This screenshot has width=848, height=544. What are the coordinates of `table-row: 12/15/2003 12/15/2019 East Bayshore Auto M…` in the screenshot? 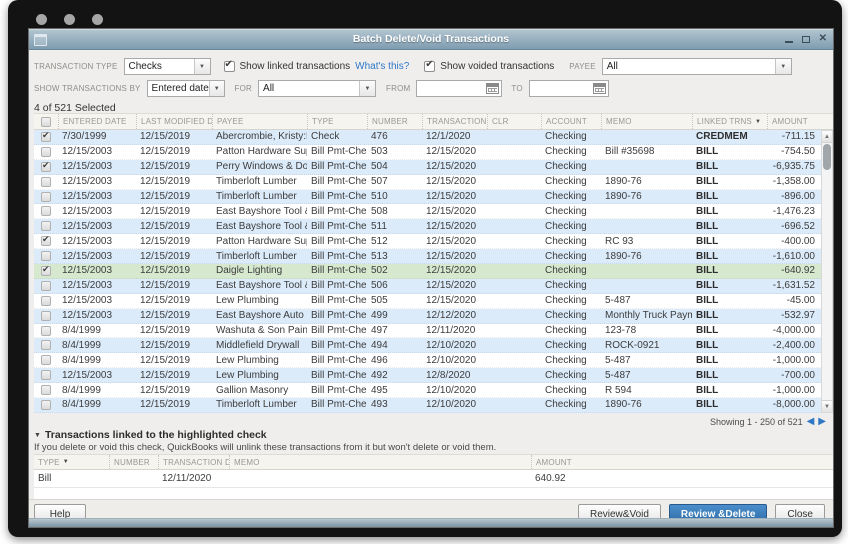 It's located at (427, 316).